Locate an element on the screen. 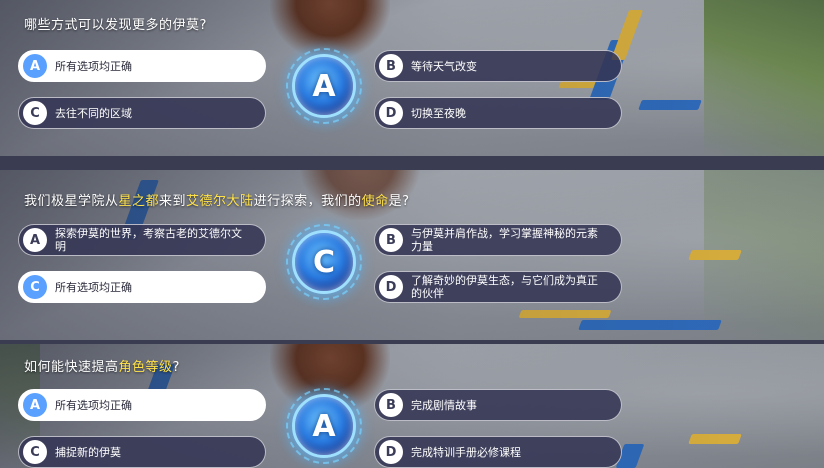 Image resolution: width=824 pixels, height=468 pixels. option-label: 了解奇妙的伊莫生态，与它们成为真正的伙伴 is located at coordinates (504, 287).